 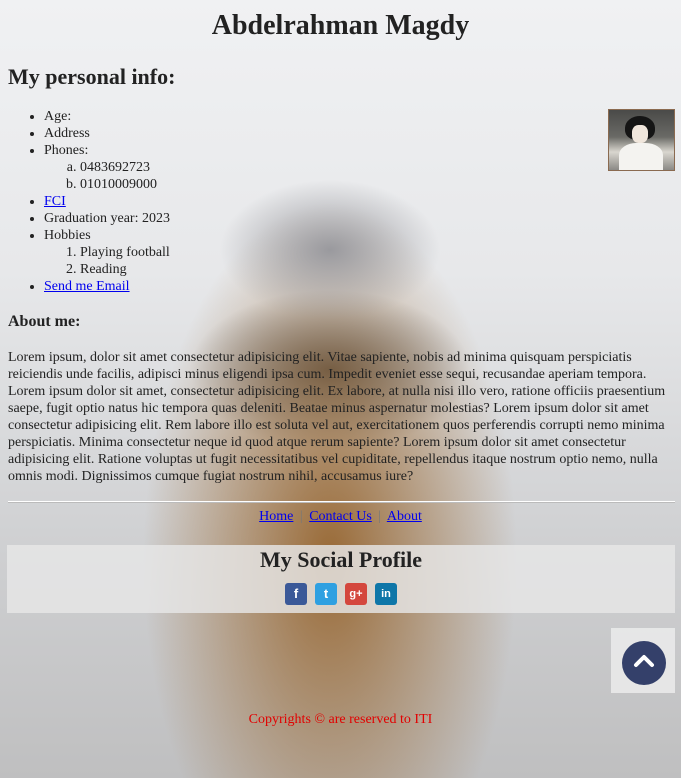 I want to click on fci-link: FCI, so click(x=55, y=201).